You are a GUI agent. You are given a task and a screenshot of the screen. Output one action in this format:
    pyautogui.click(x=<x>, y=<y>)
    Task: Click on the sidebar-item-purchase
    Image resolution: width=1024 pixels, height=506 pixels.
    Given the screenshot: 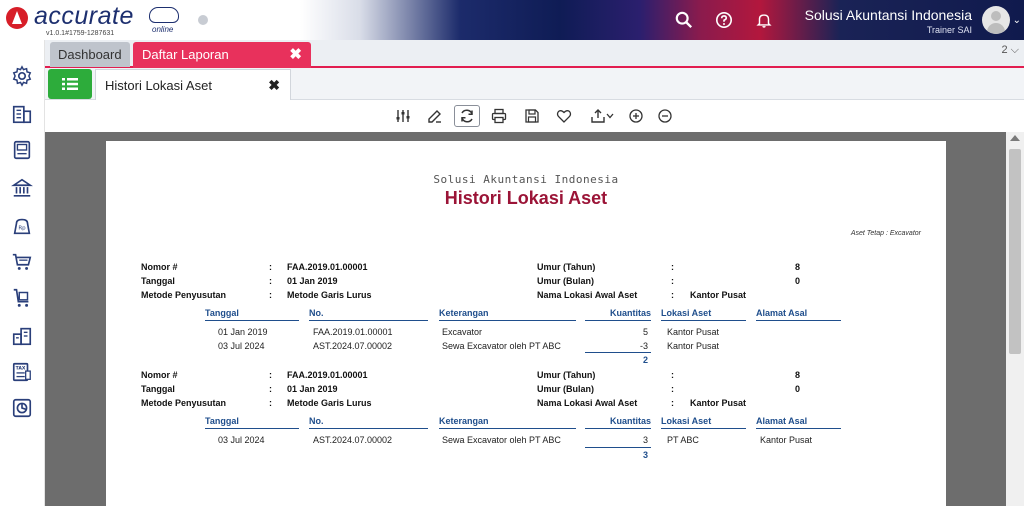 What is the action you would take?
    pyautogui.click(x=22, y=298)
    